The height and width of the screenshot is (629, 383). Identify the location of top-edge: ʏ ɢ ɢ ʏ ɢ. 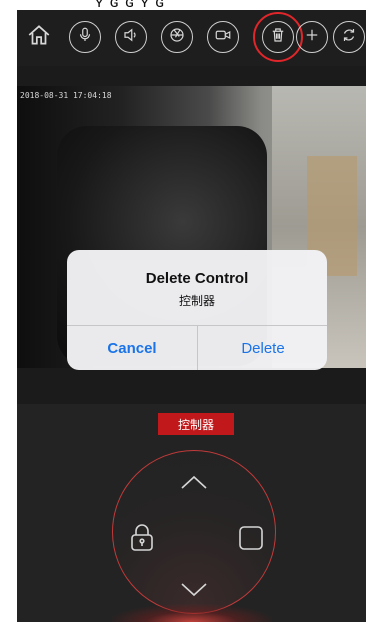
(191, 5).